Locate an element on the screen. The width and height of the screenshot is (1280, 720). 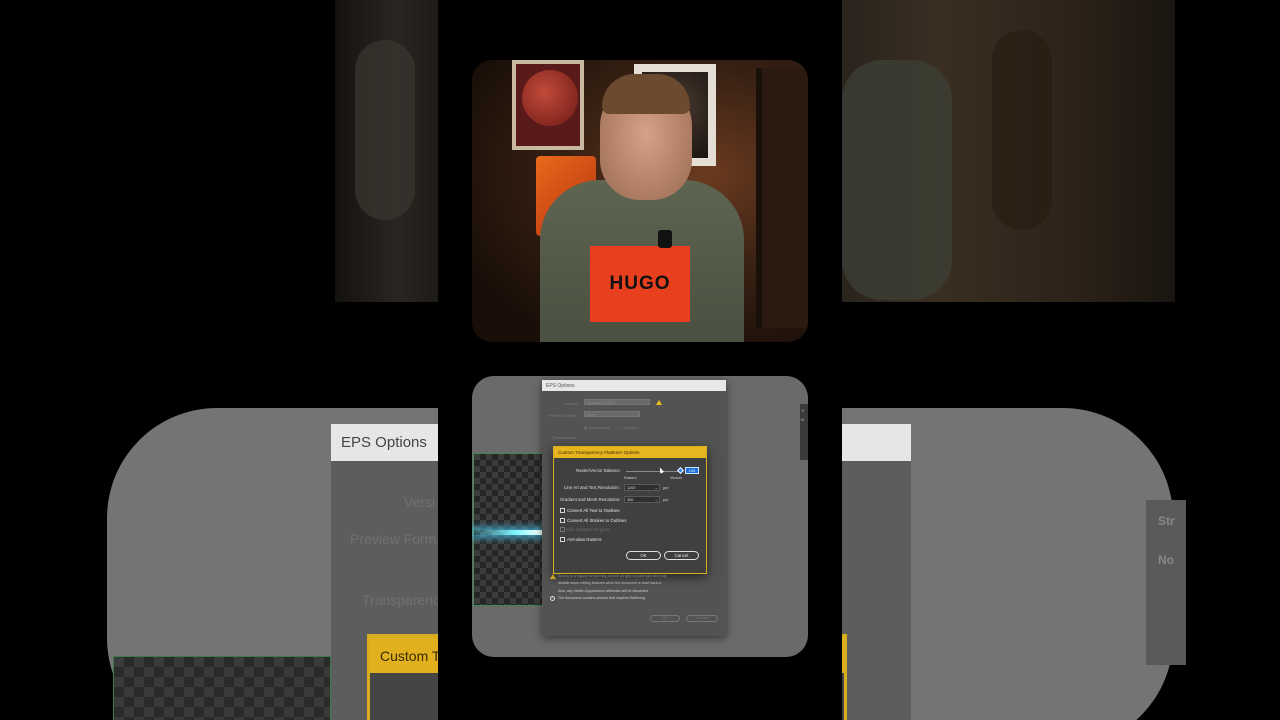
raster-vector-balance-label: Raster/Vector Balance: is located at coordinates (598, 470).